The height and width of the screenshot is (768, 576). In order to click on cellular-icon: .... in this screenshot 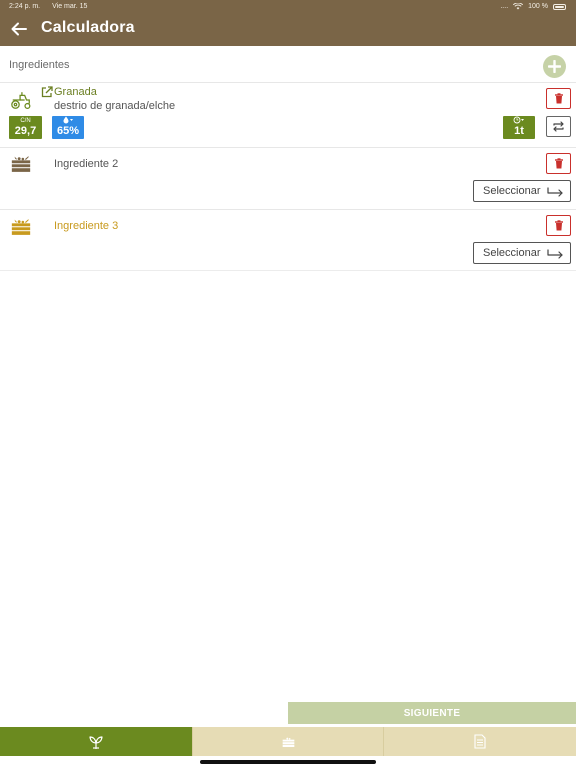, I will do `click(504, 6)`.